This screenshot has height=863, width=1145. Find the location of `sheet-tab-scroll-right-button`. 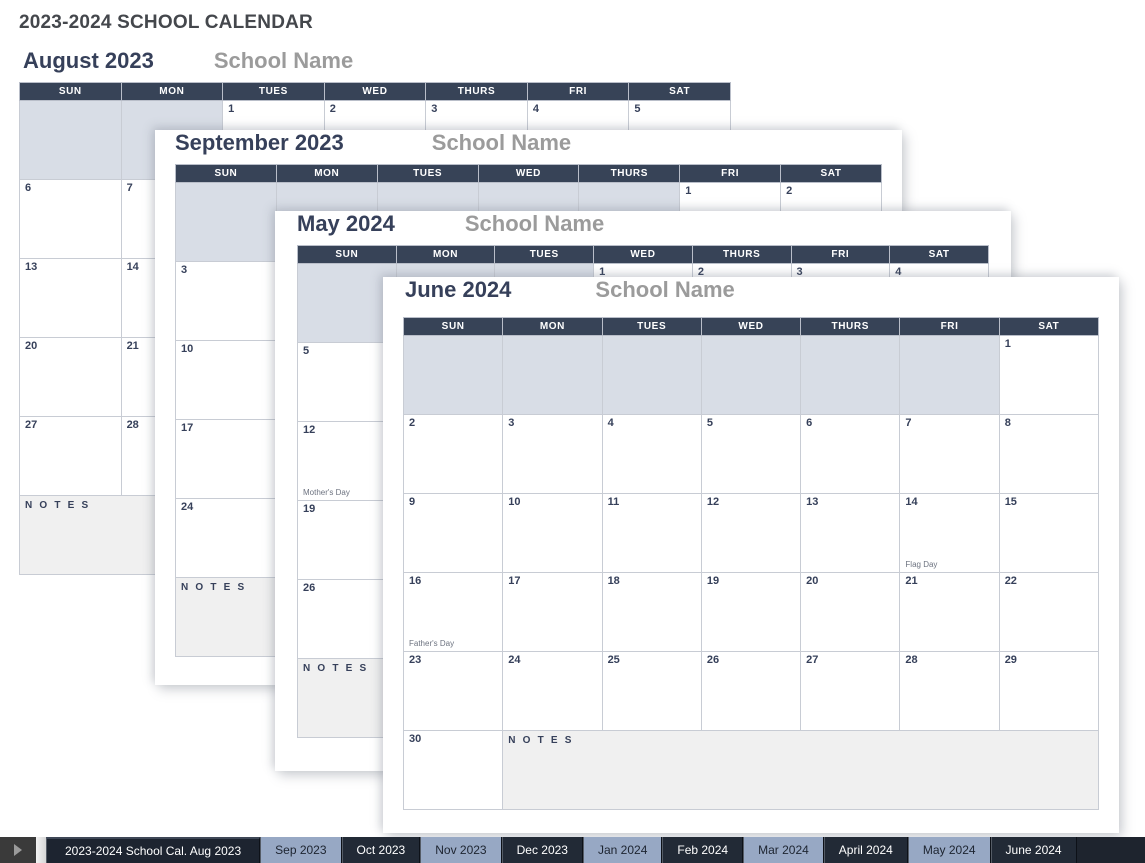

sheet-tab-scroll-right-button is located at coordinates (18, 850).